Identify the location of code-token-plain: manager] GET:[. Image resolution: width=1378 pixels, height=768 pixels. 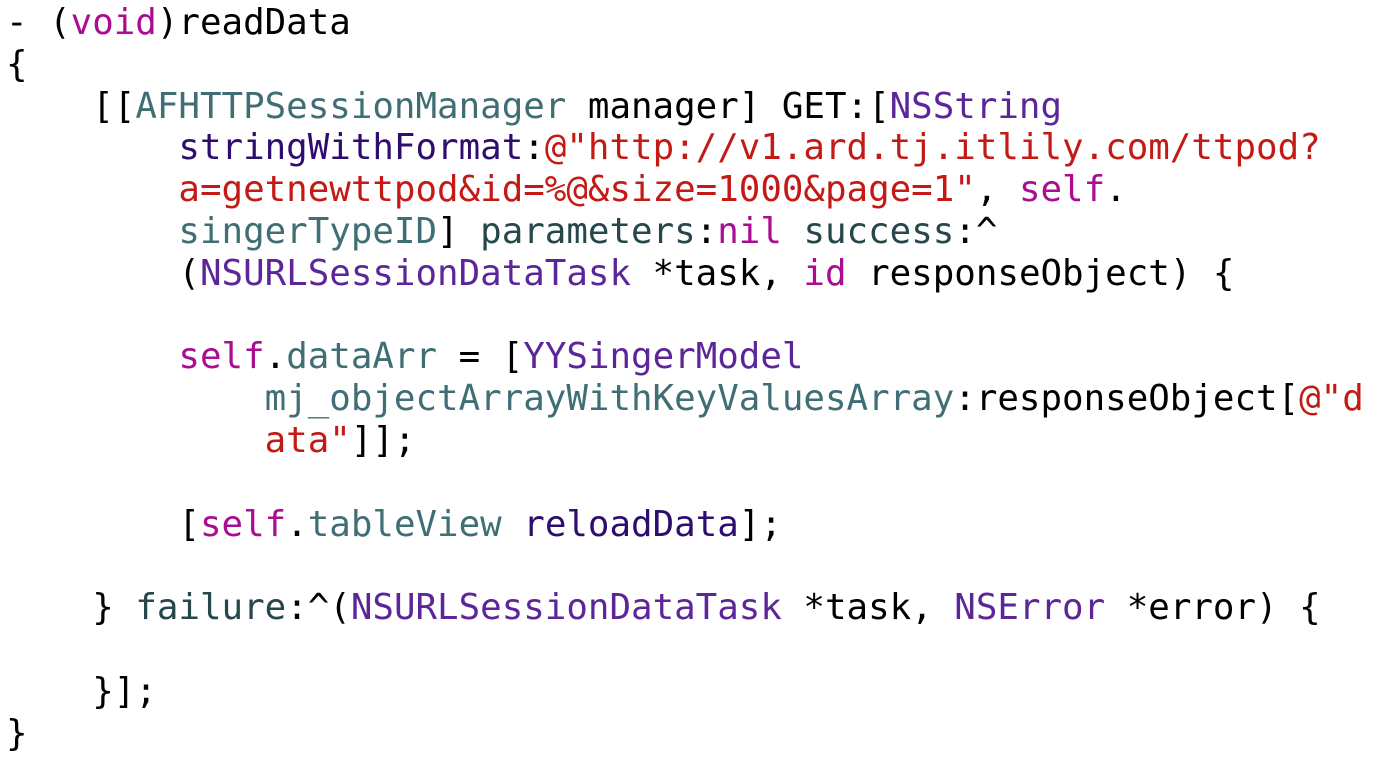
(728, 106).